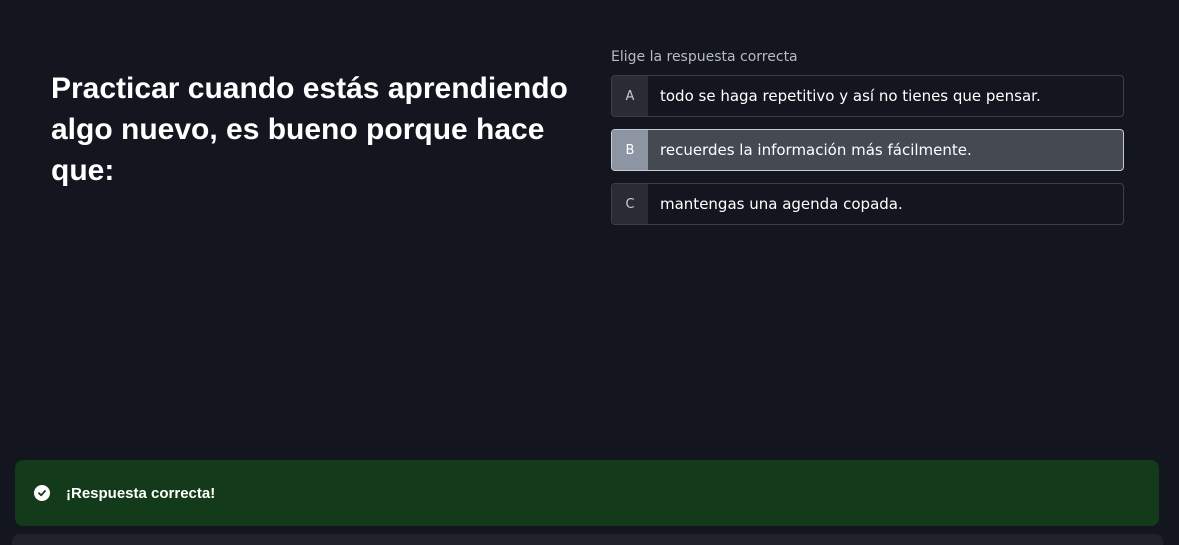 The image size is (1179, 545). I want to click on option-letter: C, so click(630, 204).